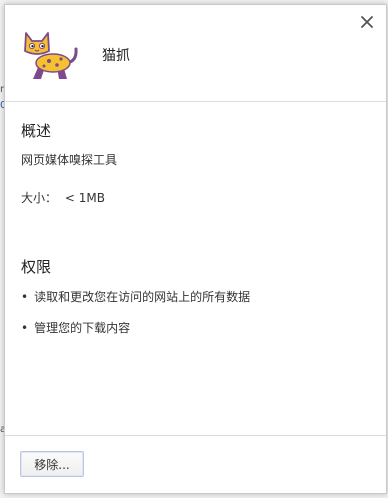  I want to click on close-button, so click(367, 22).